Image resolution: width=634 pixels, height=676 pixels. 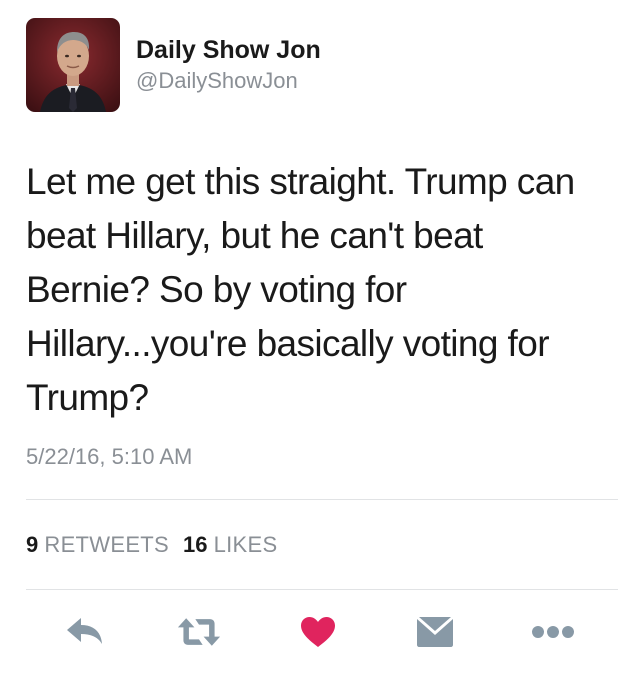 I want to click on reply-icon, so click(x=84, y=631).